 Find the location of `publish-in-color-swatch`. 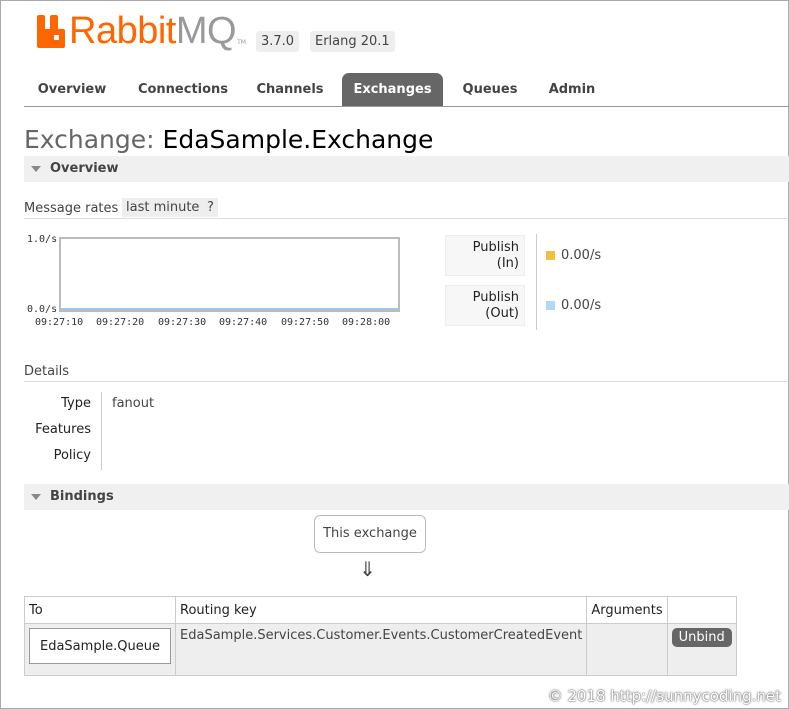

publish-in-color-swatch is located at coordinates (550, 255).